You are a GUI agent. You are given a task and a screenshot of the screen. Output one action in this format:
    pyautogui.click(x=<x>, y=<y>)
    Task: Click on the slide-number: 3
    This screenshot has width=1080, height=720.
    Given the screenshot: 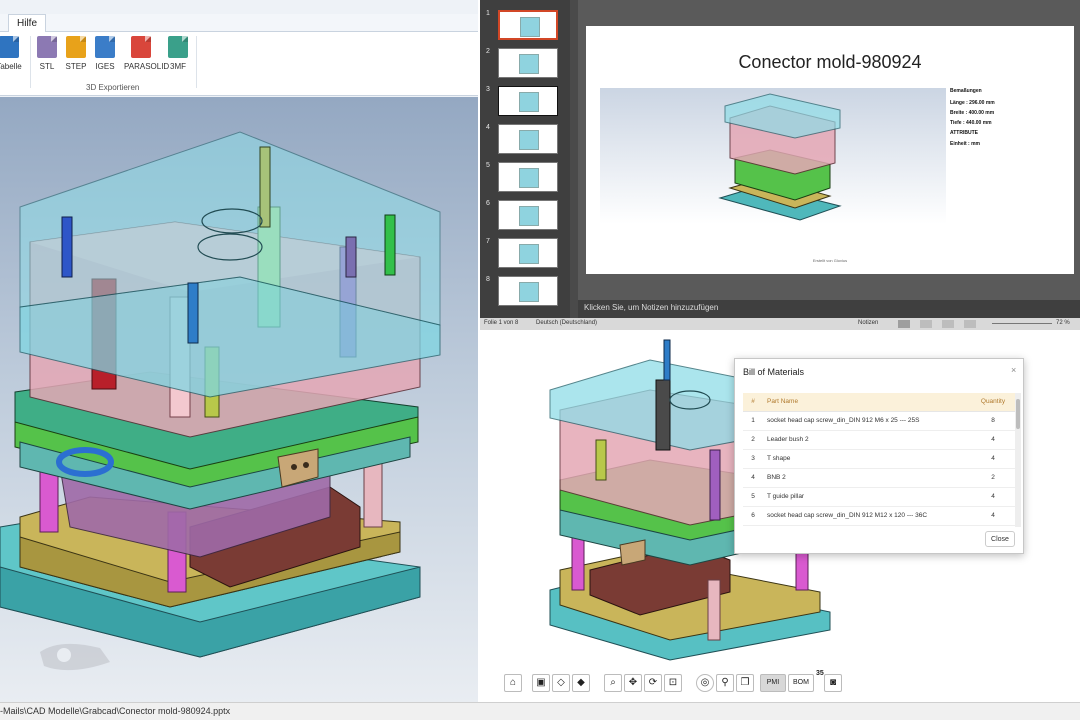 What is the action you would take?
    pyautogui.click(x=488, y=89)
    